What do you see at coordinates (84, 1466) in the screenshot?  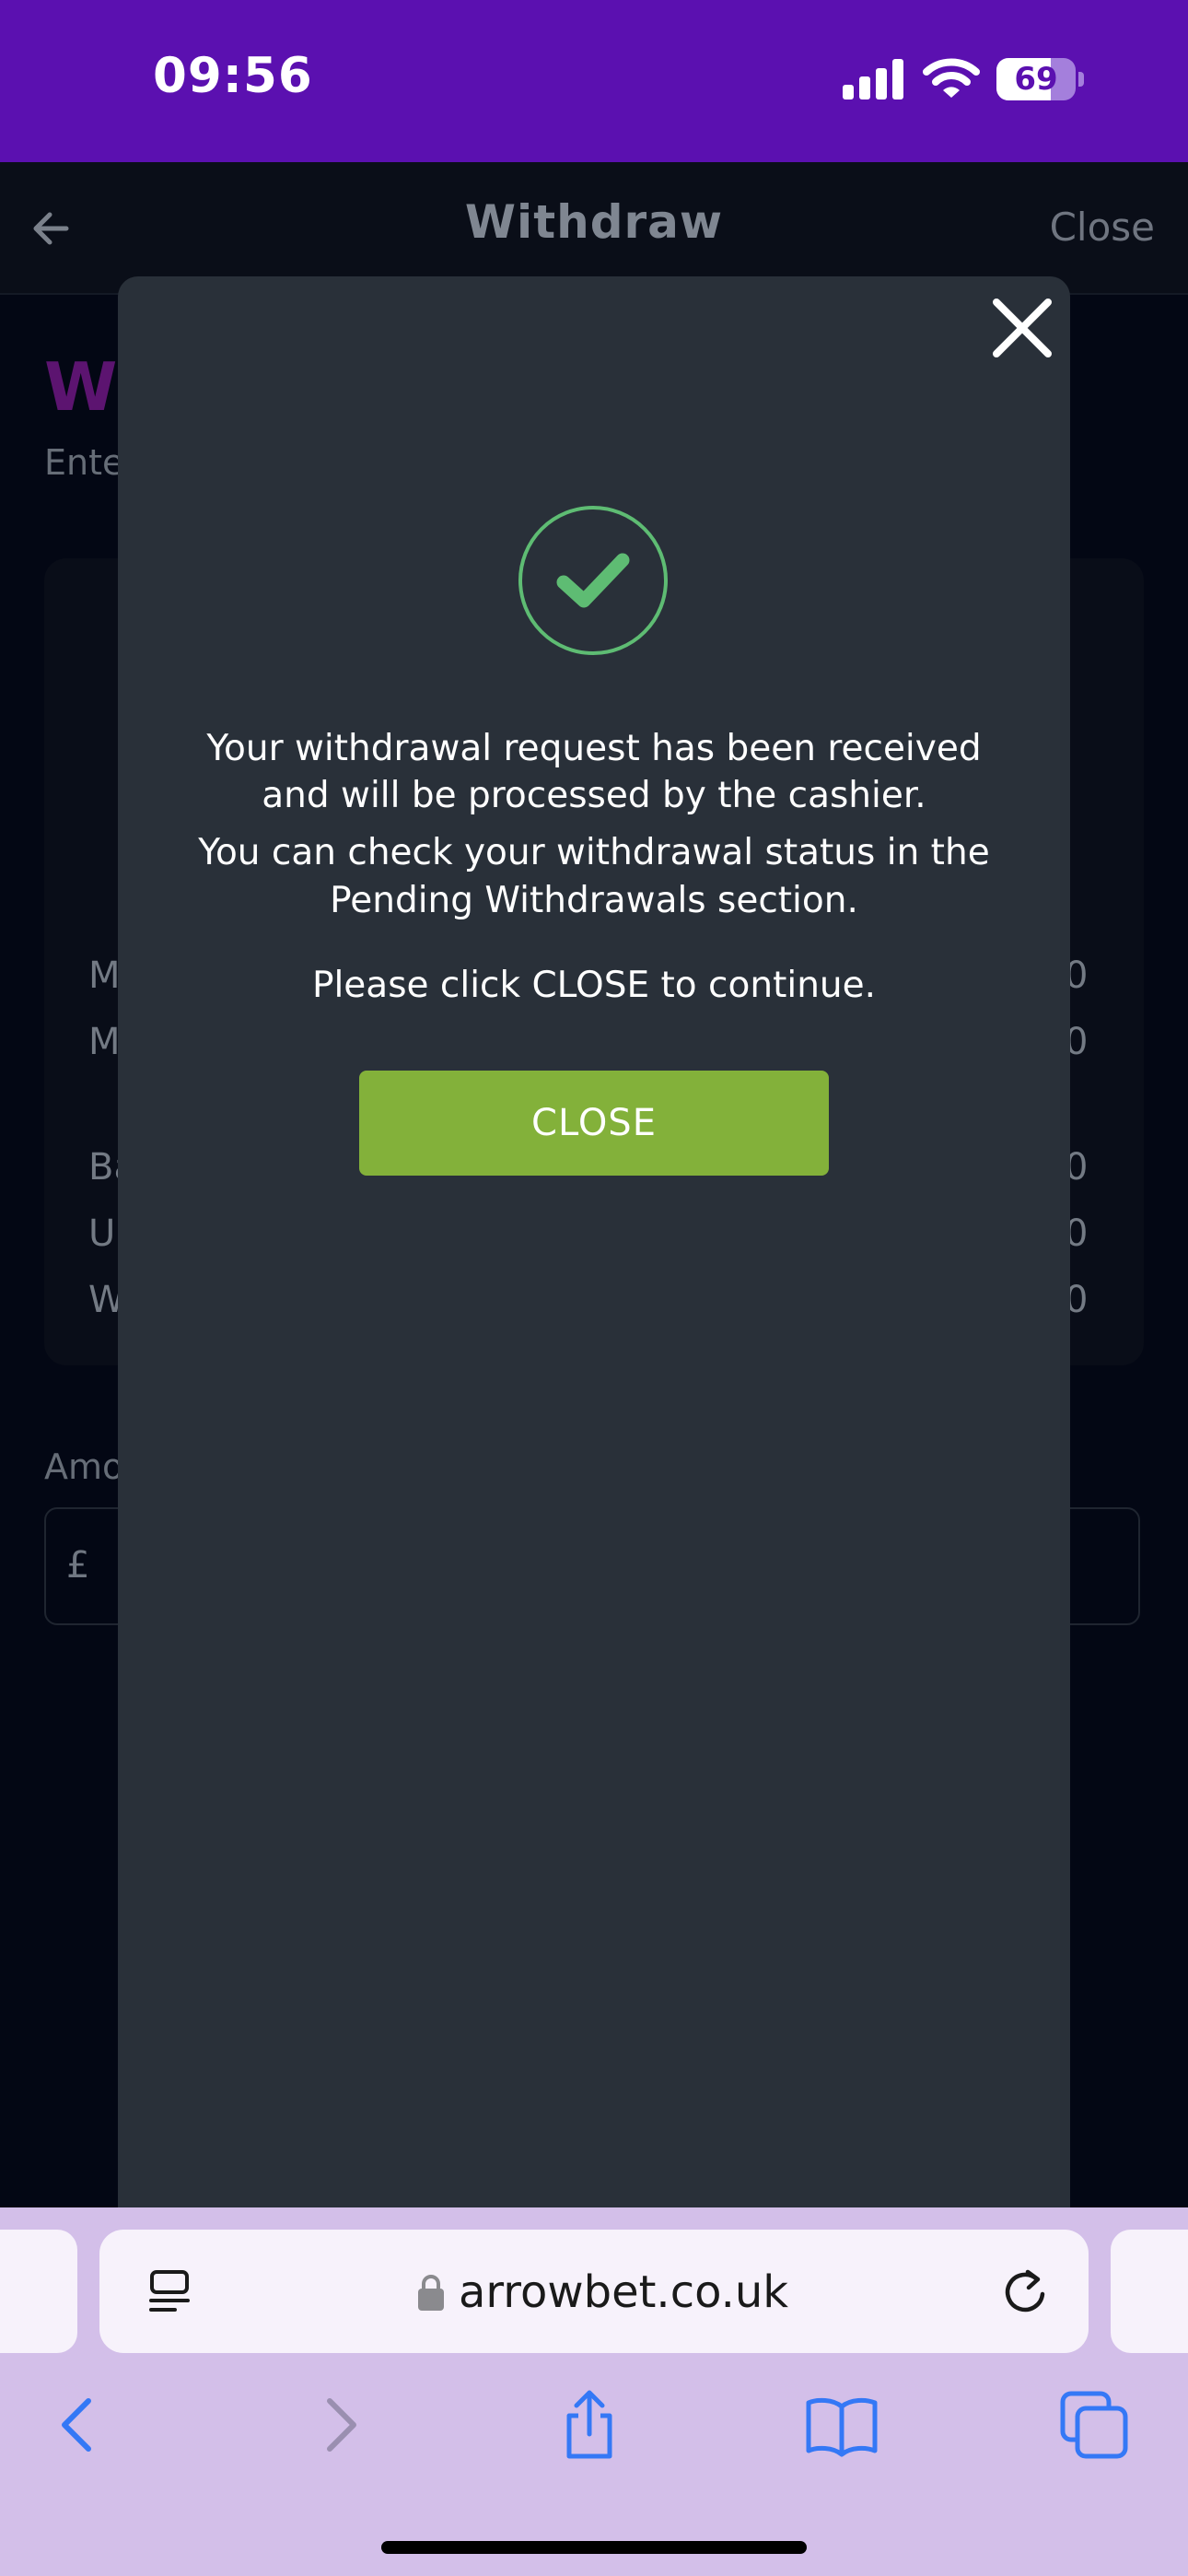 I see `amount-label: Amo` at bounding box center [84, 1466].